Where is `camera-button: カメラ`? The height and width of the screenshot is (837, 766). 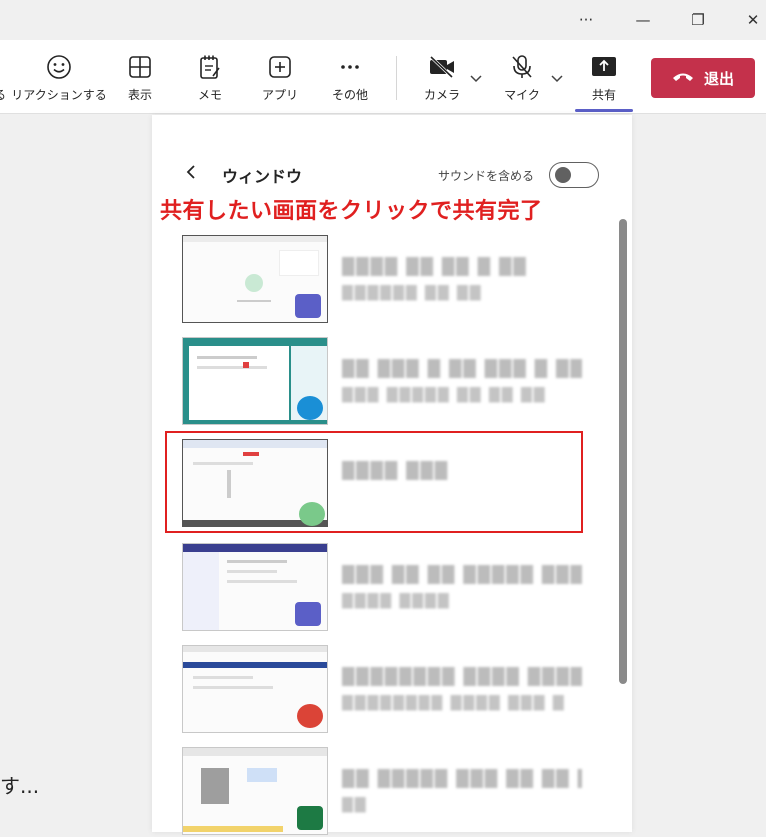
camera-button: カメラ is located at coordinates (442, 77).